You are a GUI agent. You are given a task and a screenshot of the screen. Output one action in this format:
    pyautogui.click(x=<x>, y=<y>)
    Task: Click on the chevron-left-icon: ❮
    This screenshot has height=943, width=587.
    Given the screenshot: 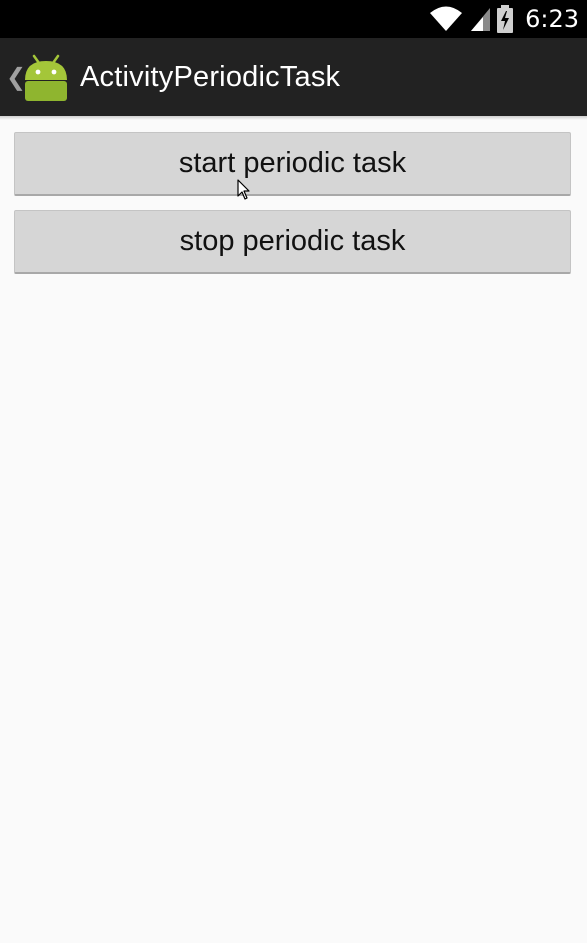 What is the action you would take?
    pyautogui.click(x=16, y=77)
    